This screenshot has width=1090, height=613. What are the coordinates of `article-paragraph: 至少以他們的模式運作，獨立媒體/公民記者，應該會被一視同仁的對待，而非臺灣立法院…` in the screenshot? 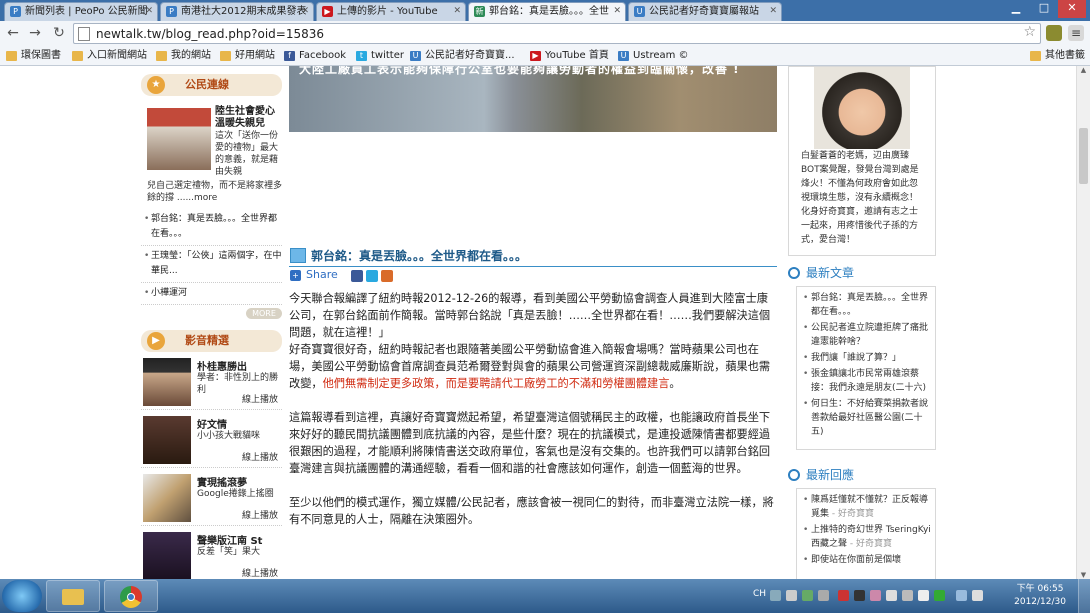 It's located at (531, 511).